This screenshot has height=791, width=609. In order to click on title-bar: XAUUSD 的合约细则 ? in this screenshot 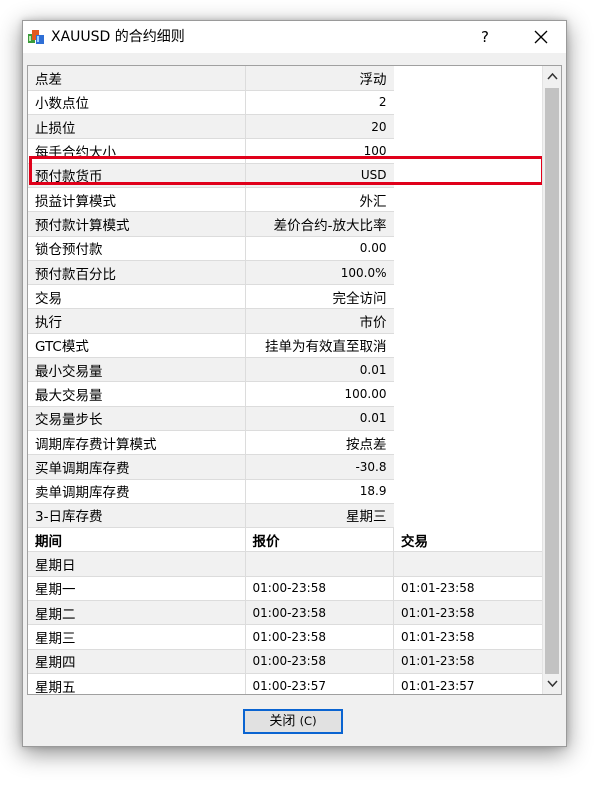, I will do `click(294, 37)`.